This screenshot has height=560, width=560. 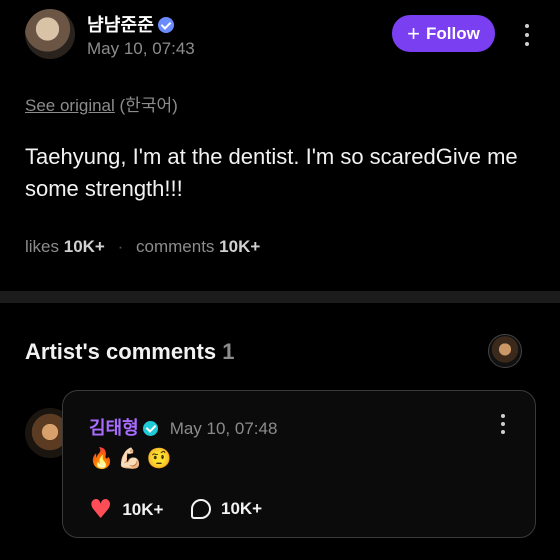 I want to click on comments-count: 10K+, so click(x=239, y=246).